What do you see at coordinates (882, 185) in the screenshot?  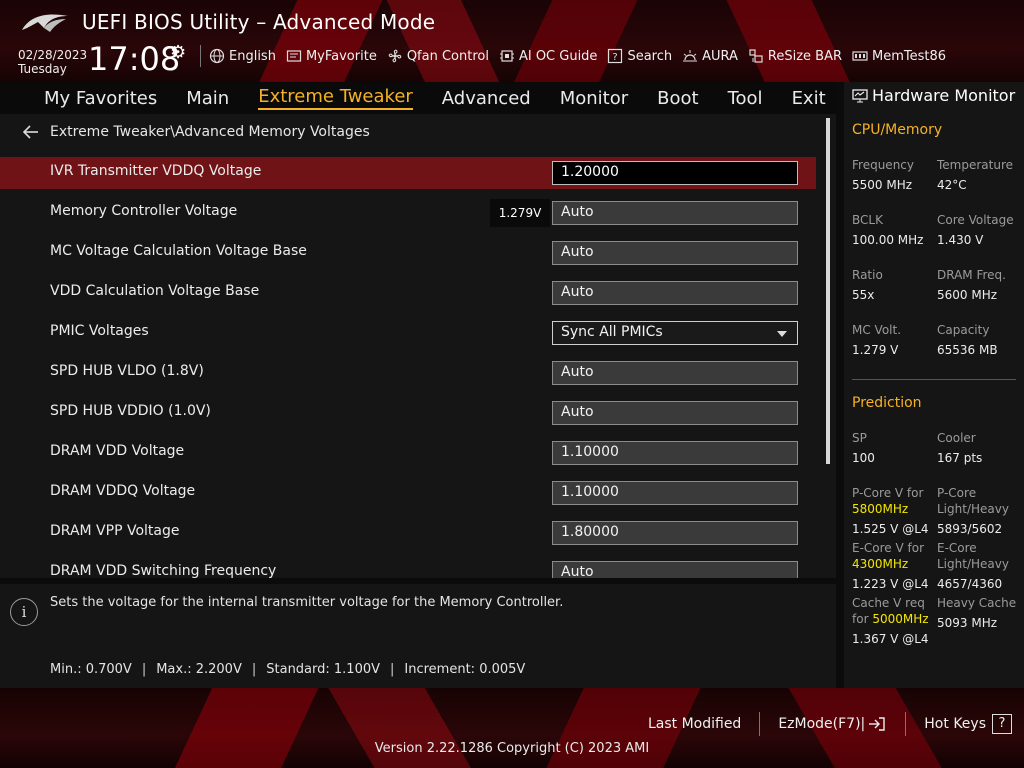 I see `frequency-value: 5500 MHz` at bounding box center [882, 185].